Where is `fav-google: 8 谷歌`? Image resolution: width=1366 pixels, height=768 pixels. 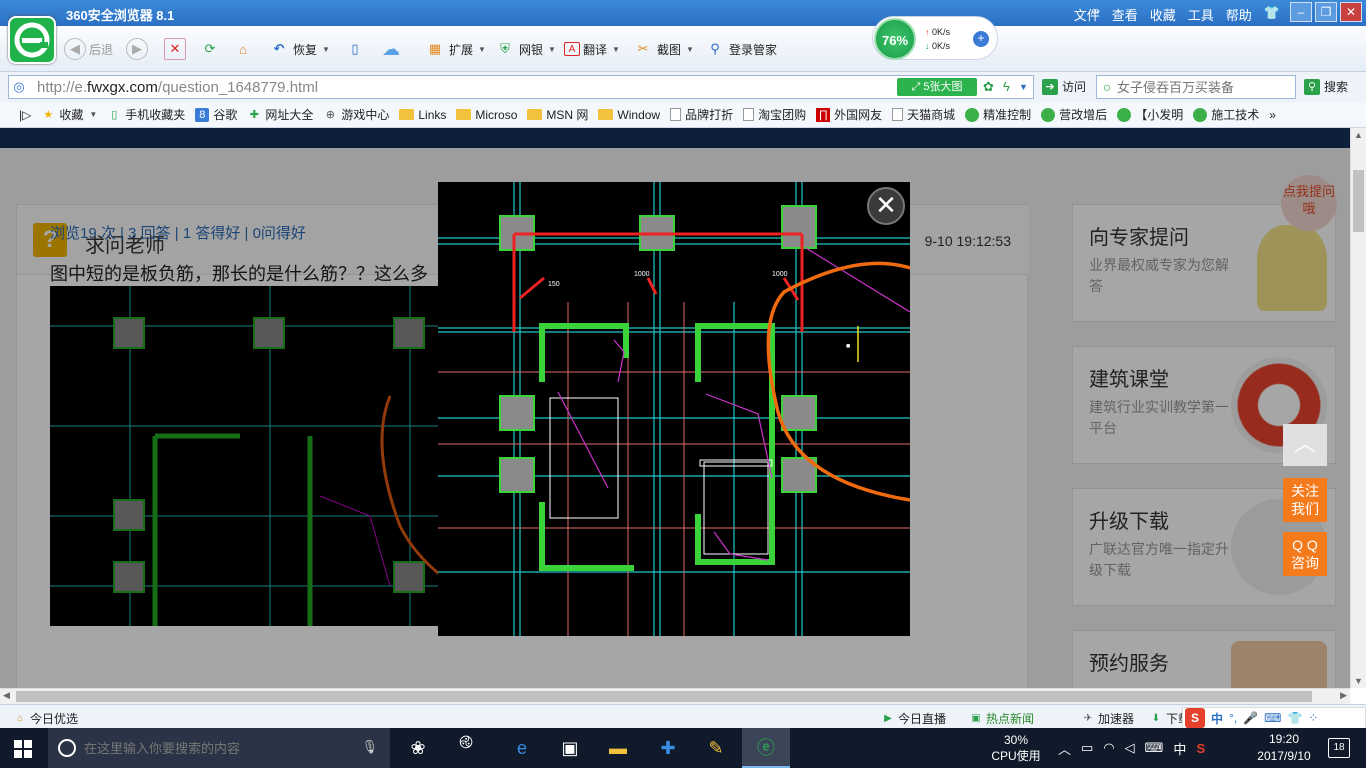 fav-google: 8 谷歌 is located at coordinates (216, 114).